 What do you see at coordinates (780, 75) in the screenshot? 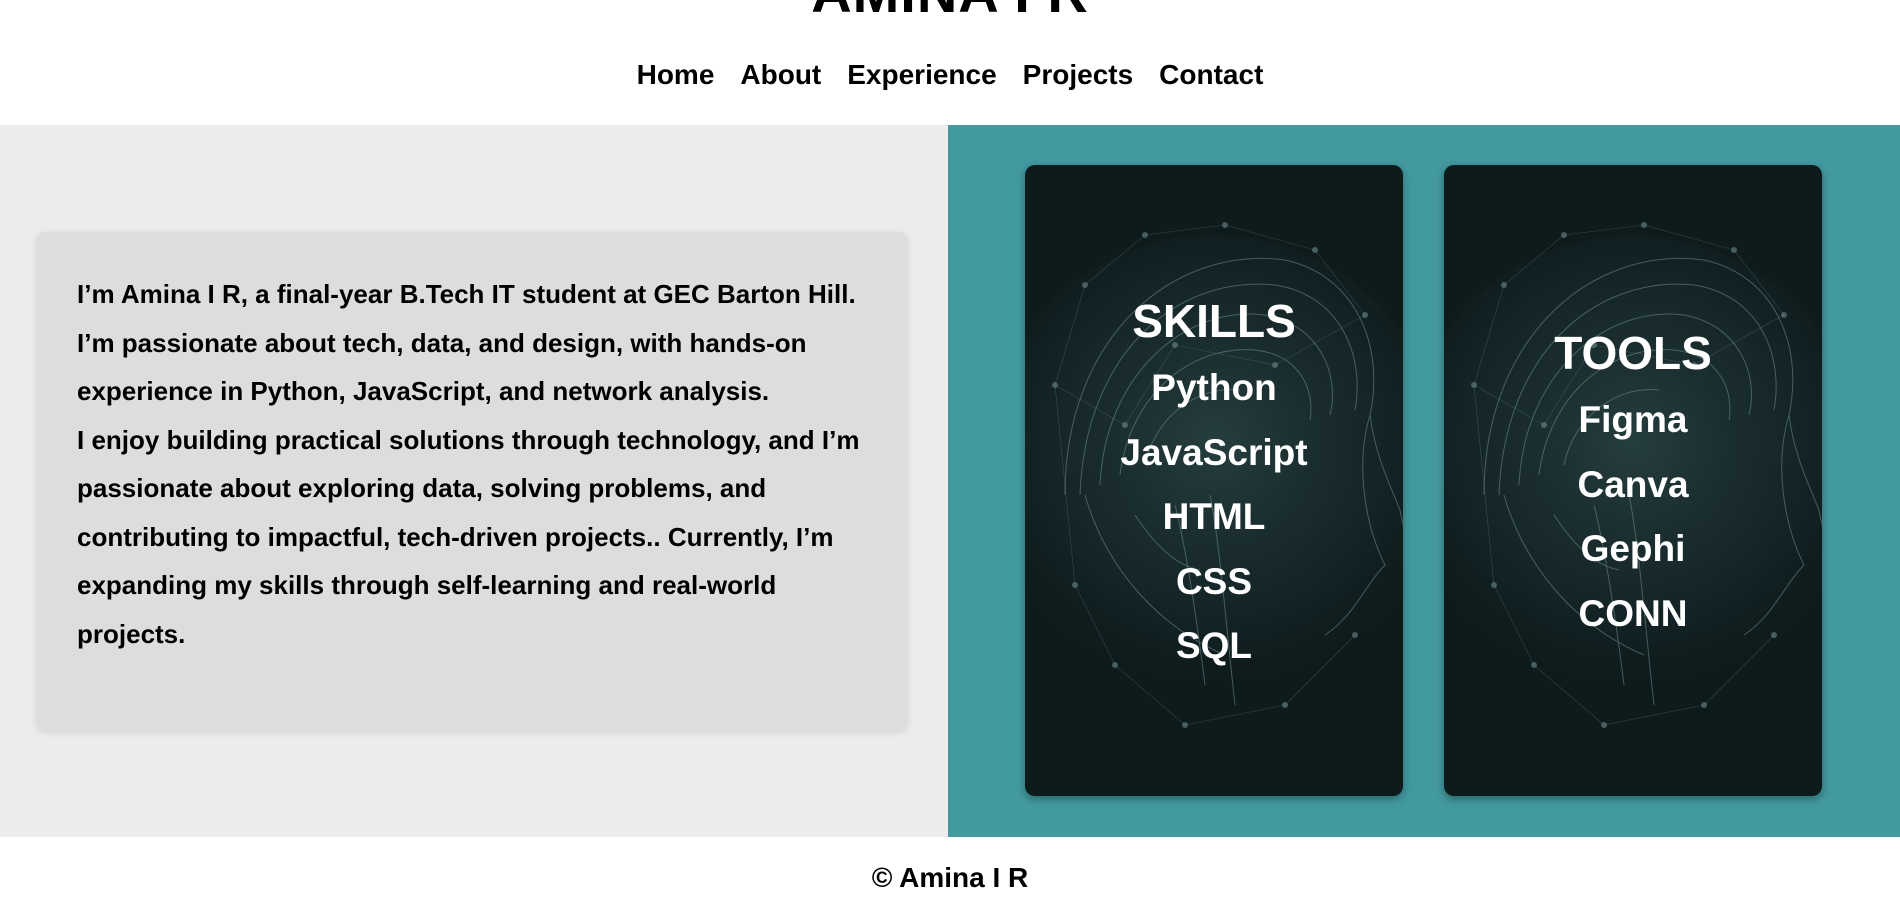
I see `nav-about: About` at bounding box center [780, 75].